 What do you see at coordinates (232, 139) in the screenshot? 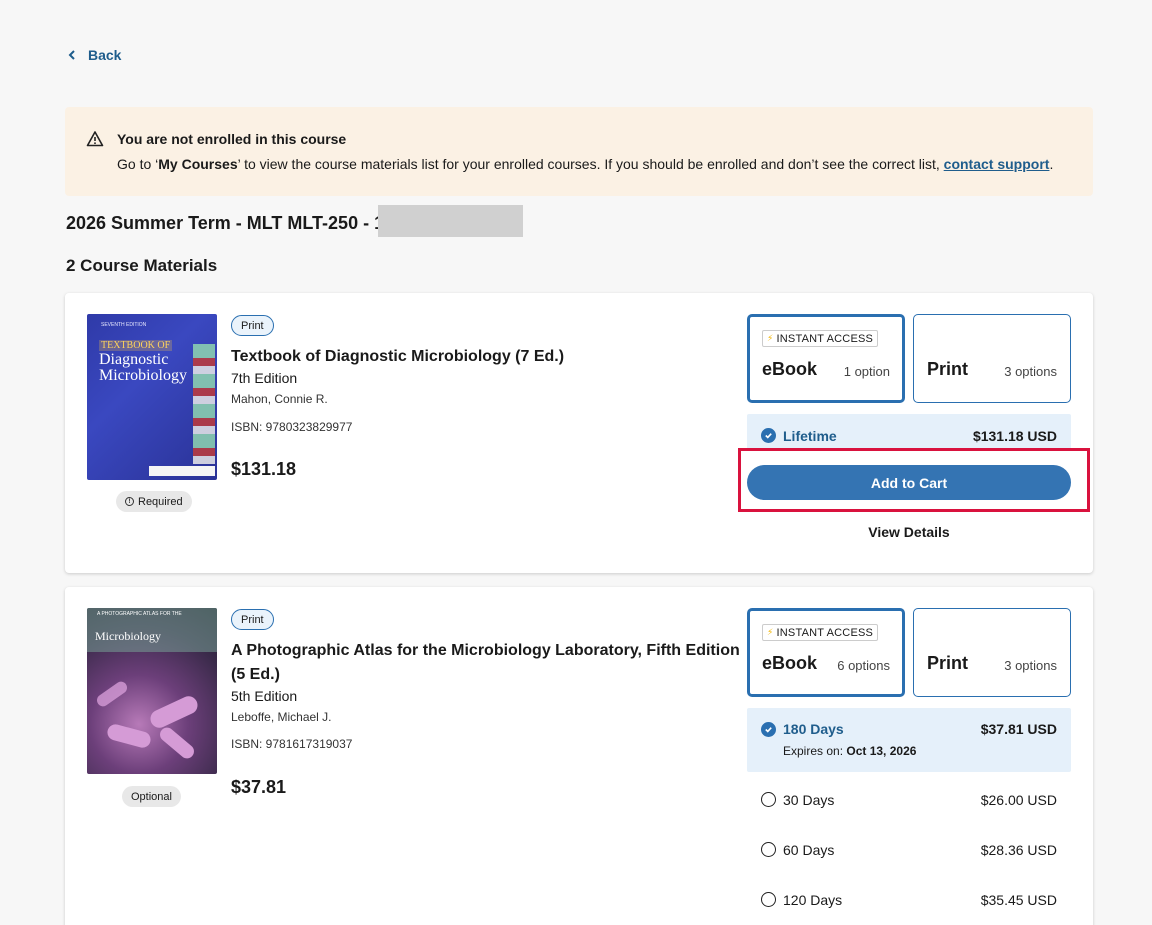
I see `alert-title: You are not enrolled in this course` at bounding box center [232, 139].